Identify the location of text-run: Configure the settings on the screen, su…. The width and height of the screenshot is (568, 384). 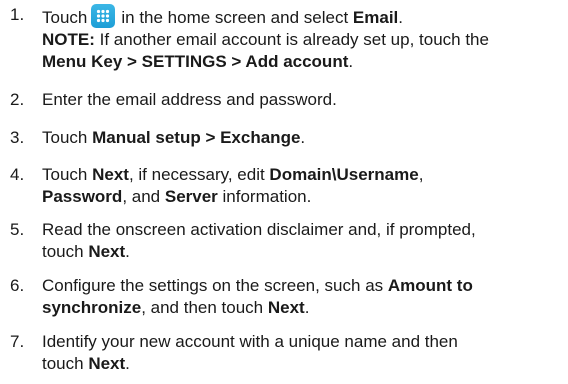
(215, 285).